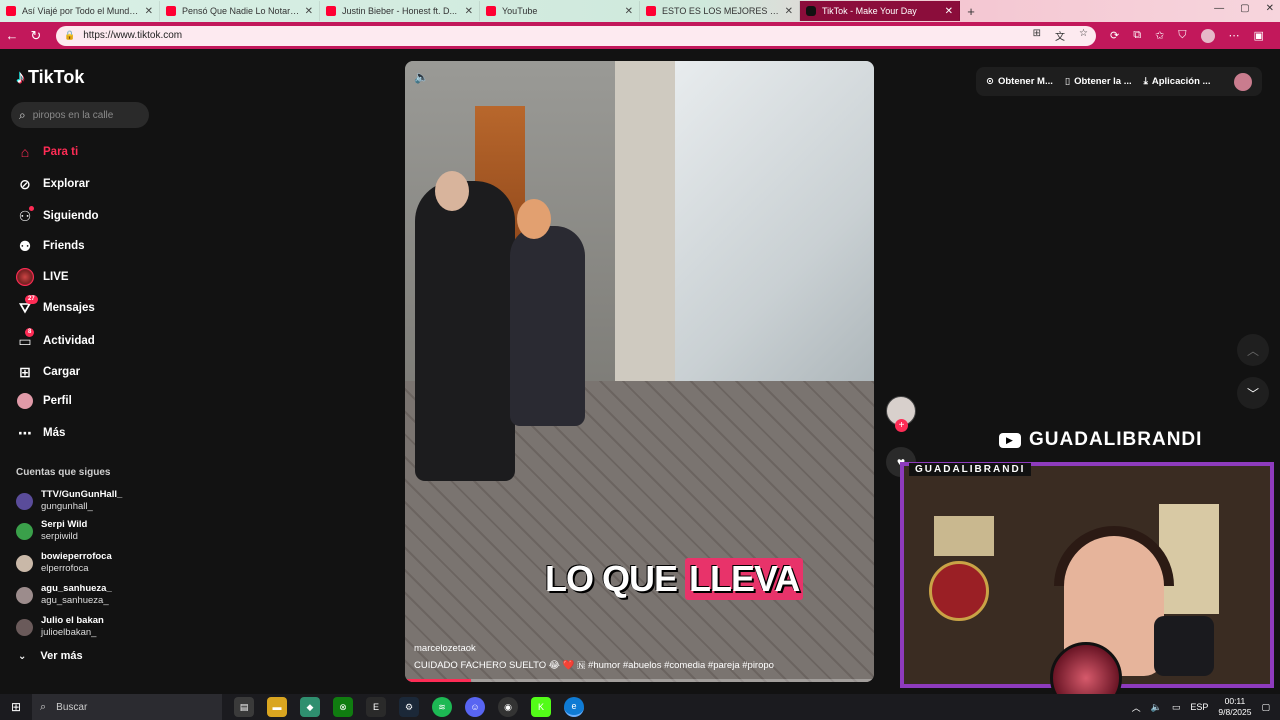 The image size is (1280, 720). Describe the element at coordinates (40, 433) in the screenshot. I see `nav-mas: ⋯ Más` at that location.